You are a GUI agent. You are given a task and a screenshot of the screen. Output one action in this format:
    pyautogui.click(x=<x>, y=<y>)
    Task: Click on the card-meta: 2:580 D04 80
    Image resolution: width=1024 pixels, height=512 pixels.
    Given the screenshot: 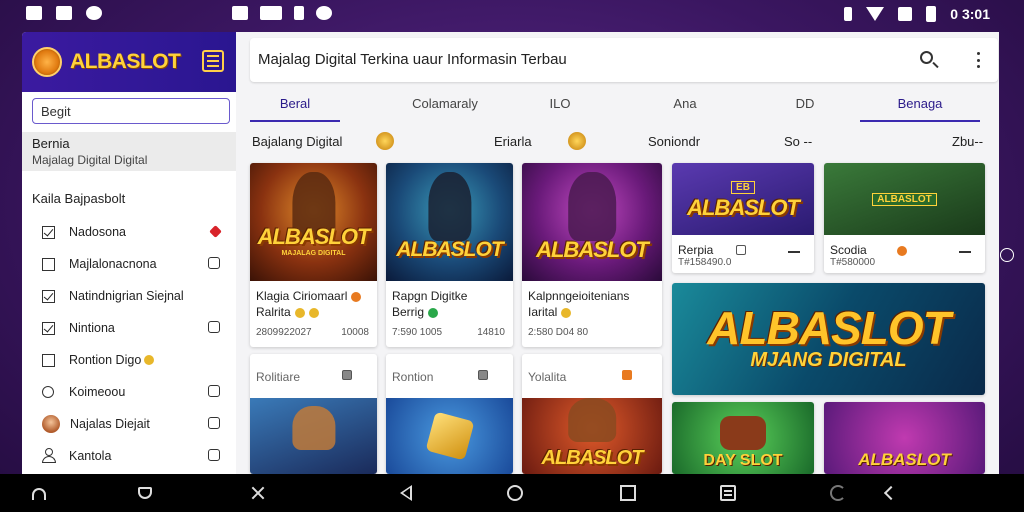 What is the action you would take?
    pyautogui.click(x=558, y=332)
    